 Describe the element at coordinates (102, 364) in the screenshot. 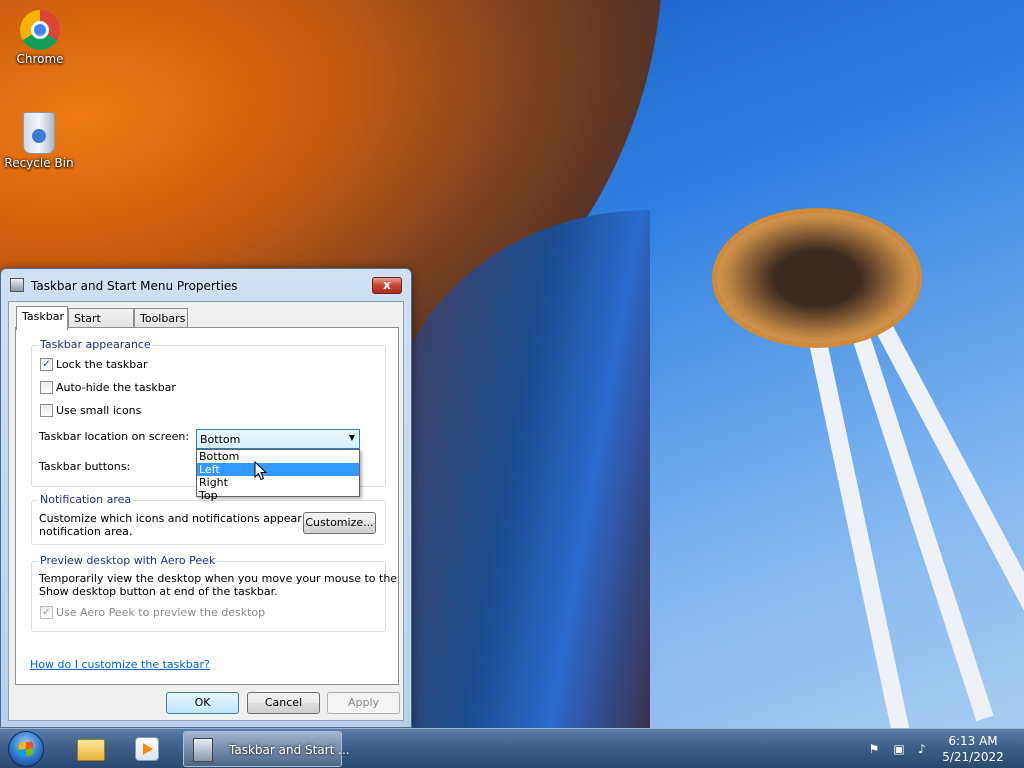

I see `lock-taskbar-label: Lock the taskbar` at that location.